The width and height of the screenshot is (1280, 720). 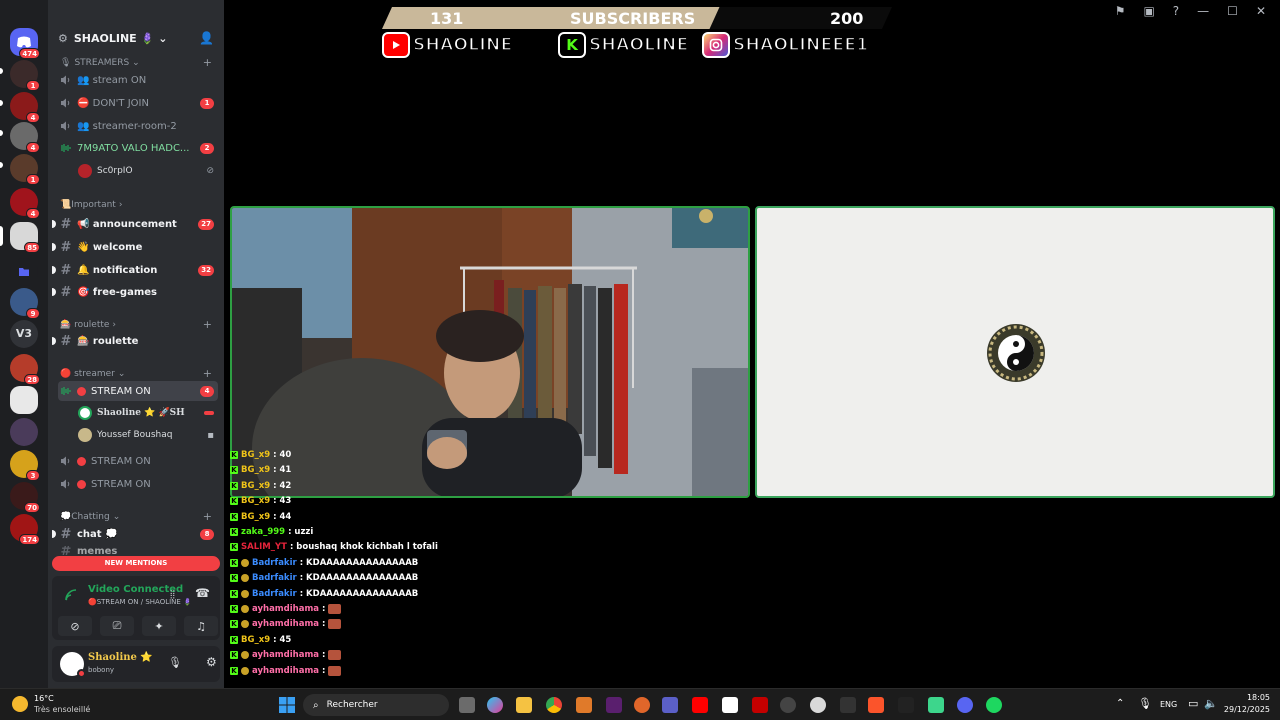 I want to click on home-button: 474, so click(x=25, y=43).